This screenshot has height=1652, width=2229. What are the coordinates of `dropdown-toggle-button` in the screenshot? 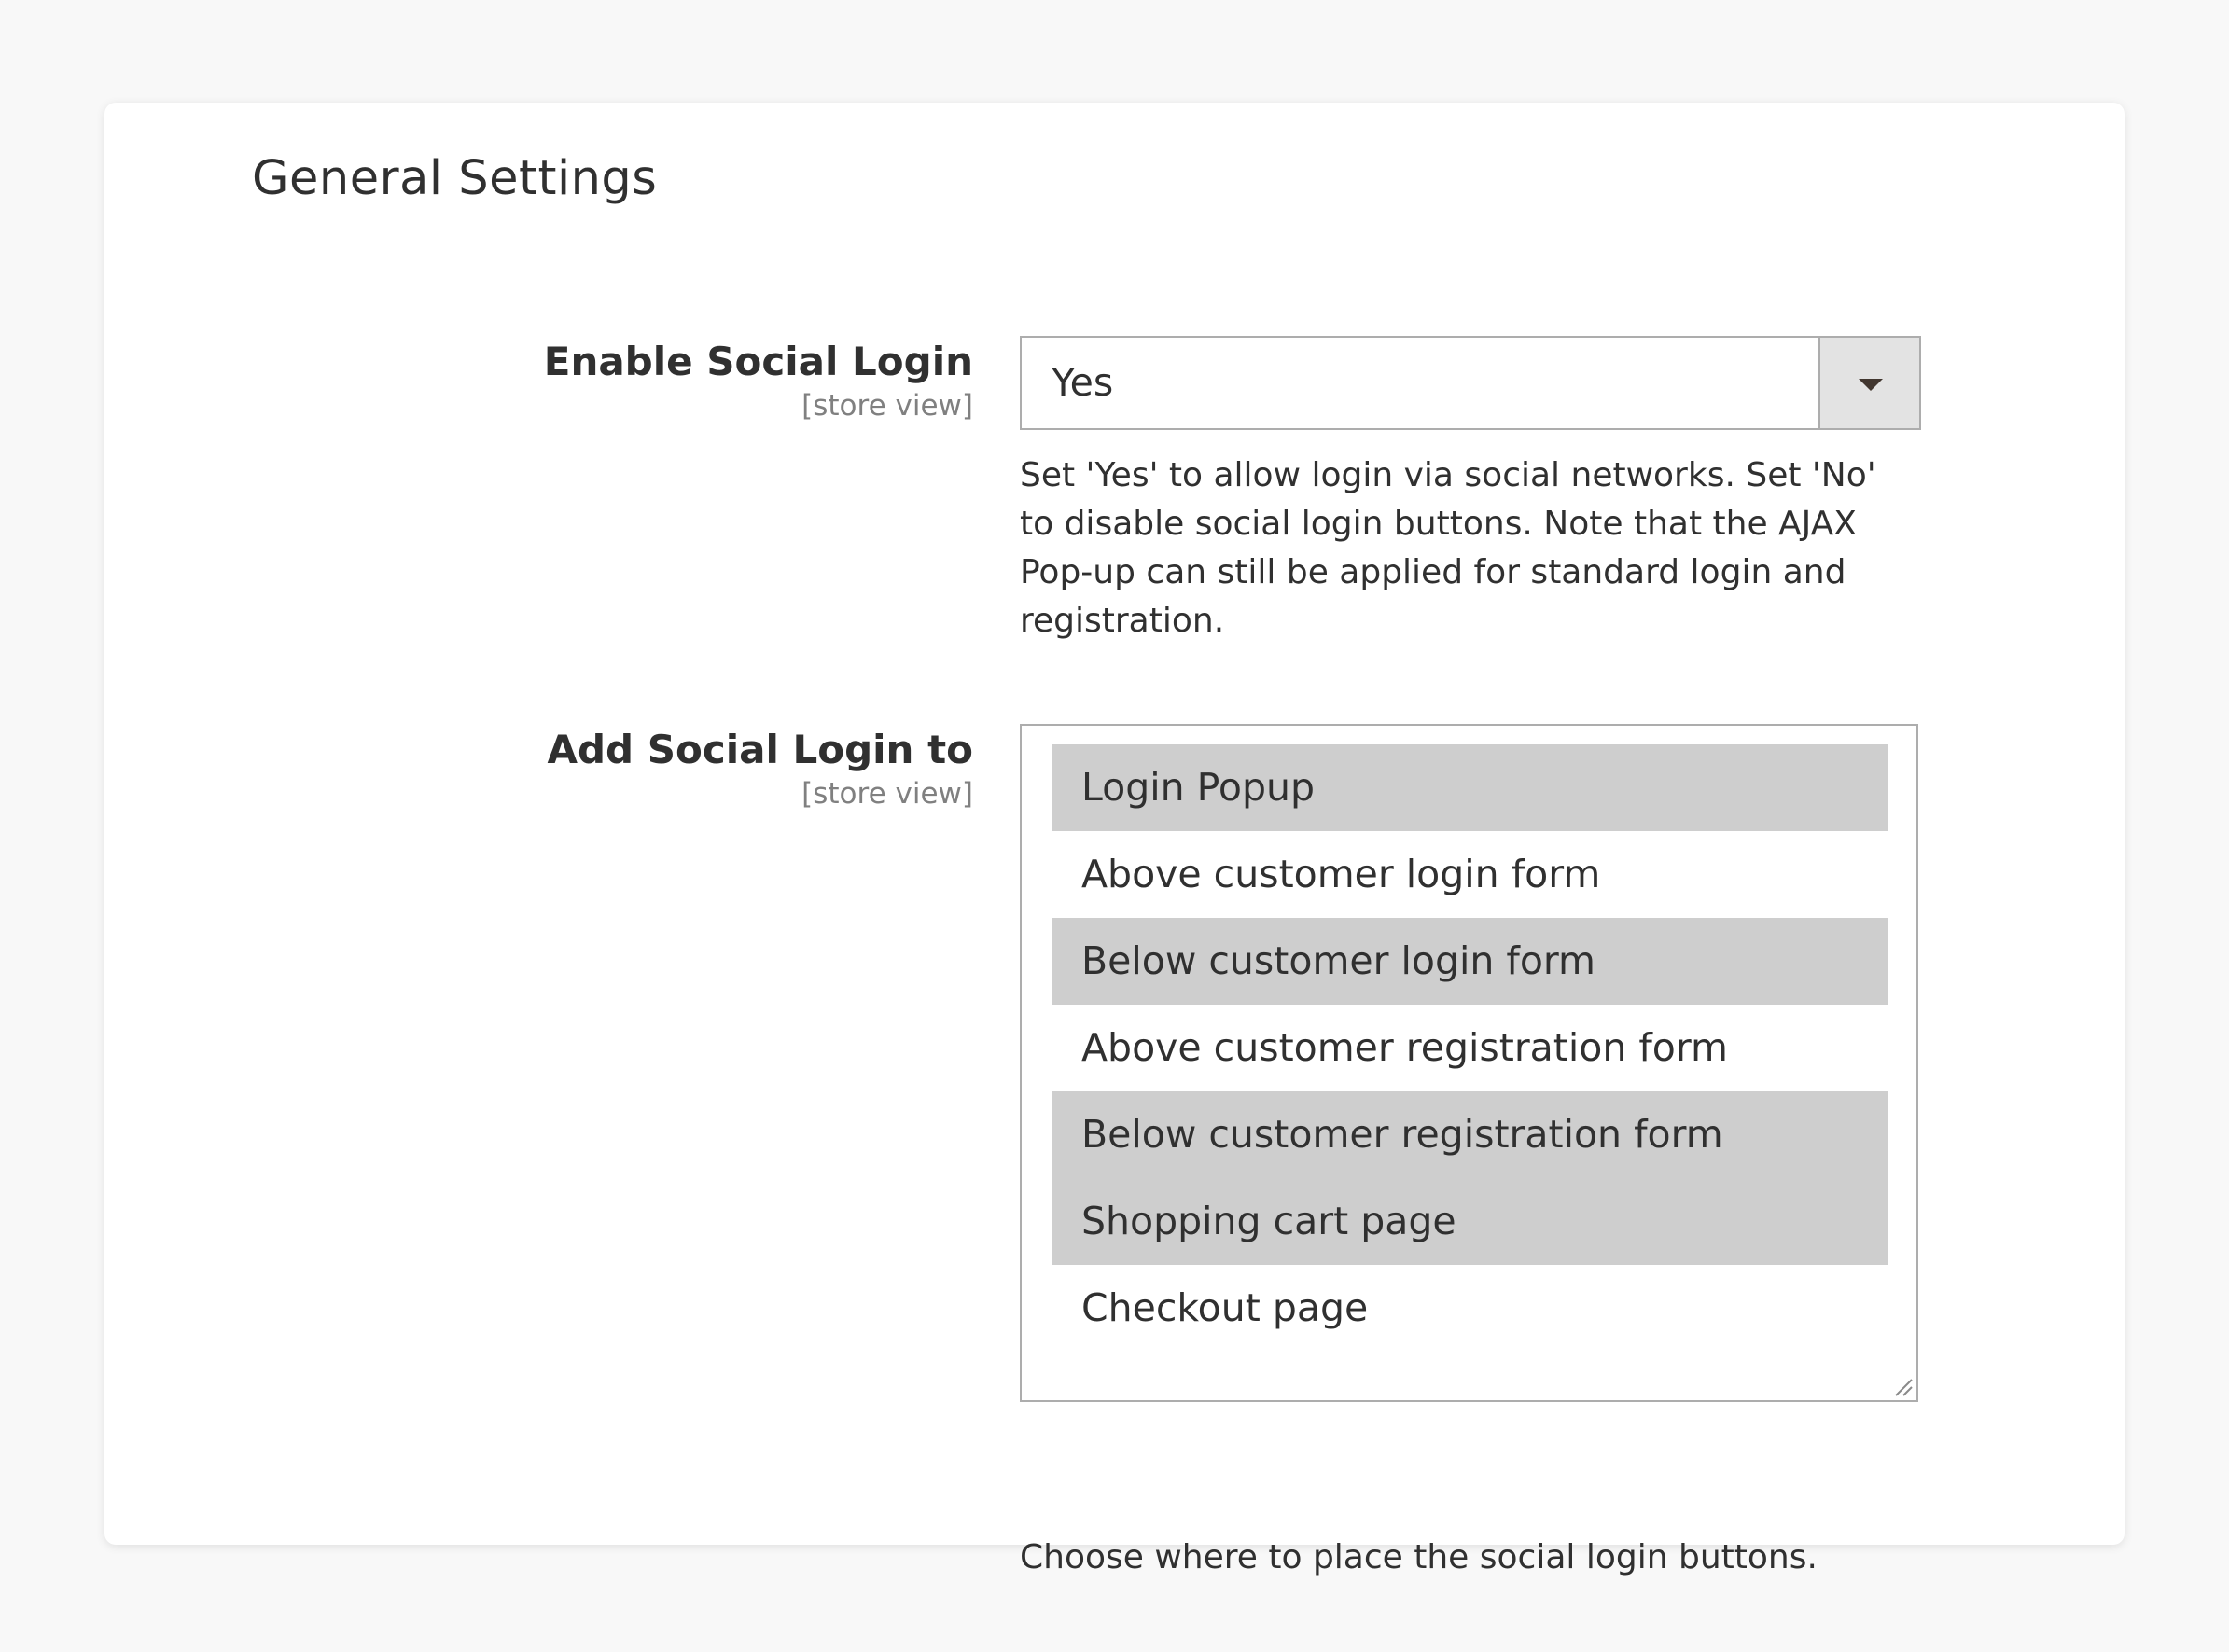 It's located at (1869, 383).